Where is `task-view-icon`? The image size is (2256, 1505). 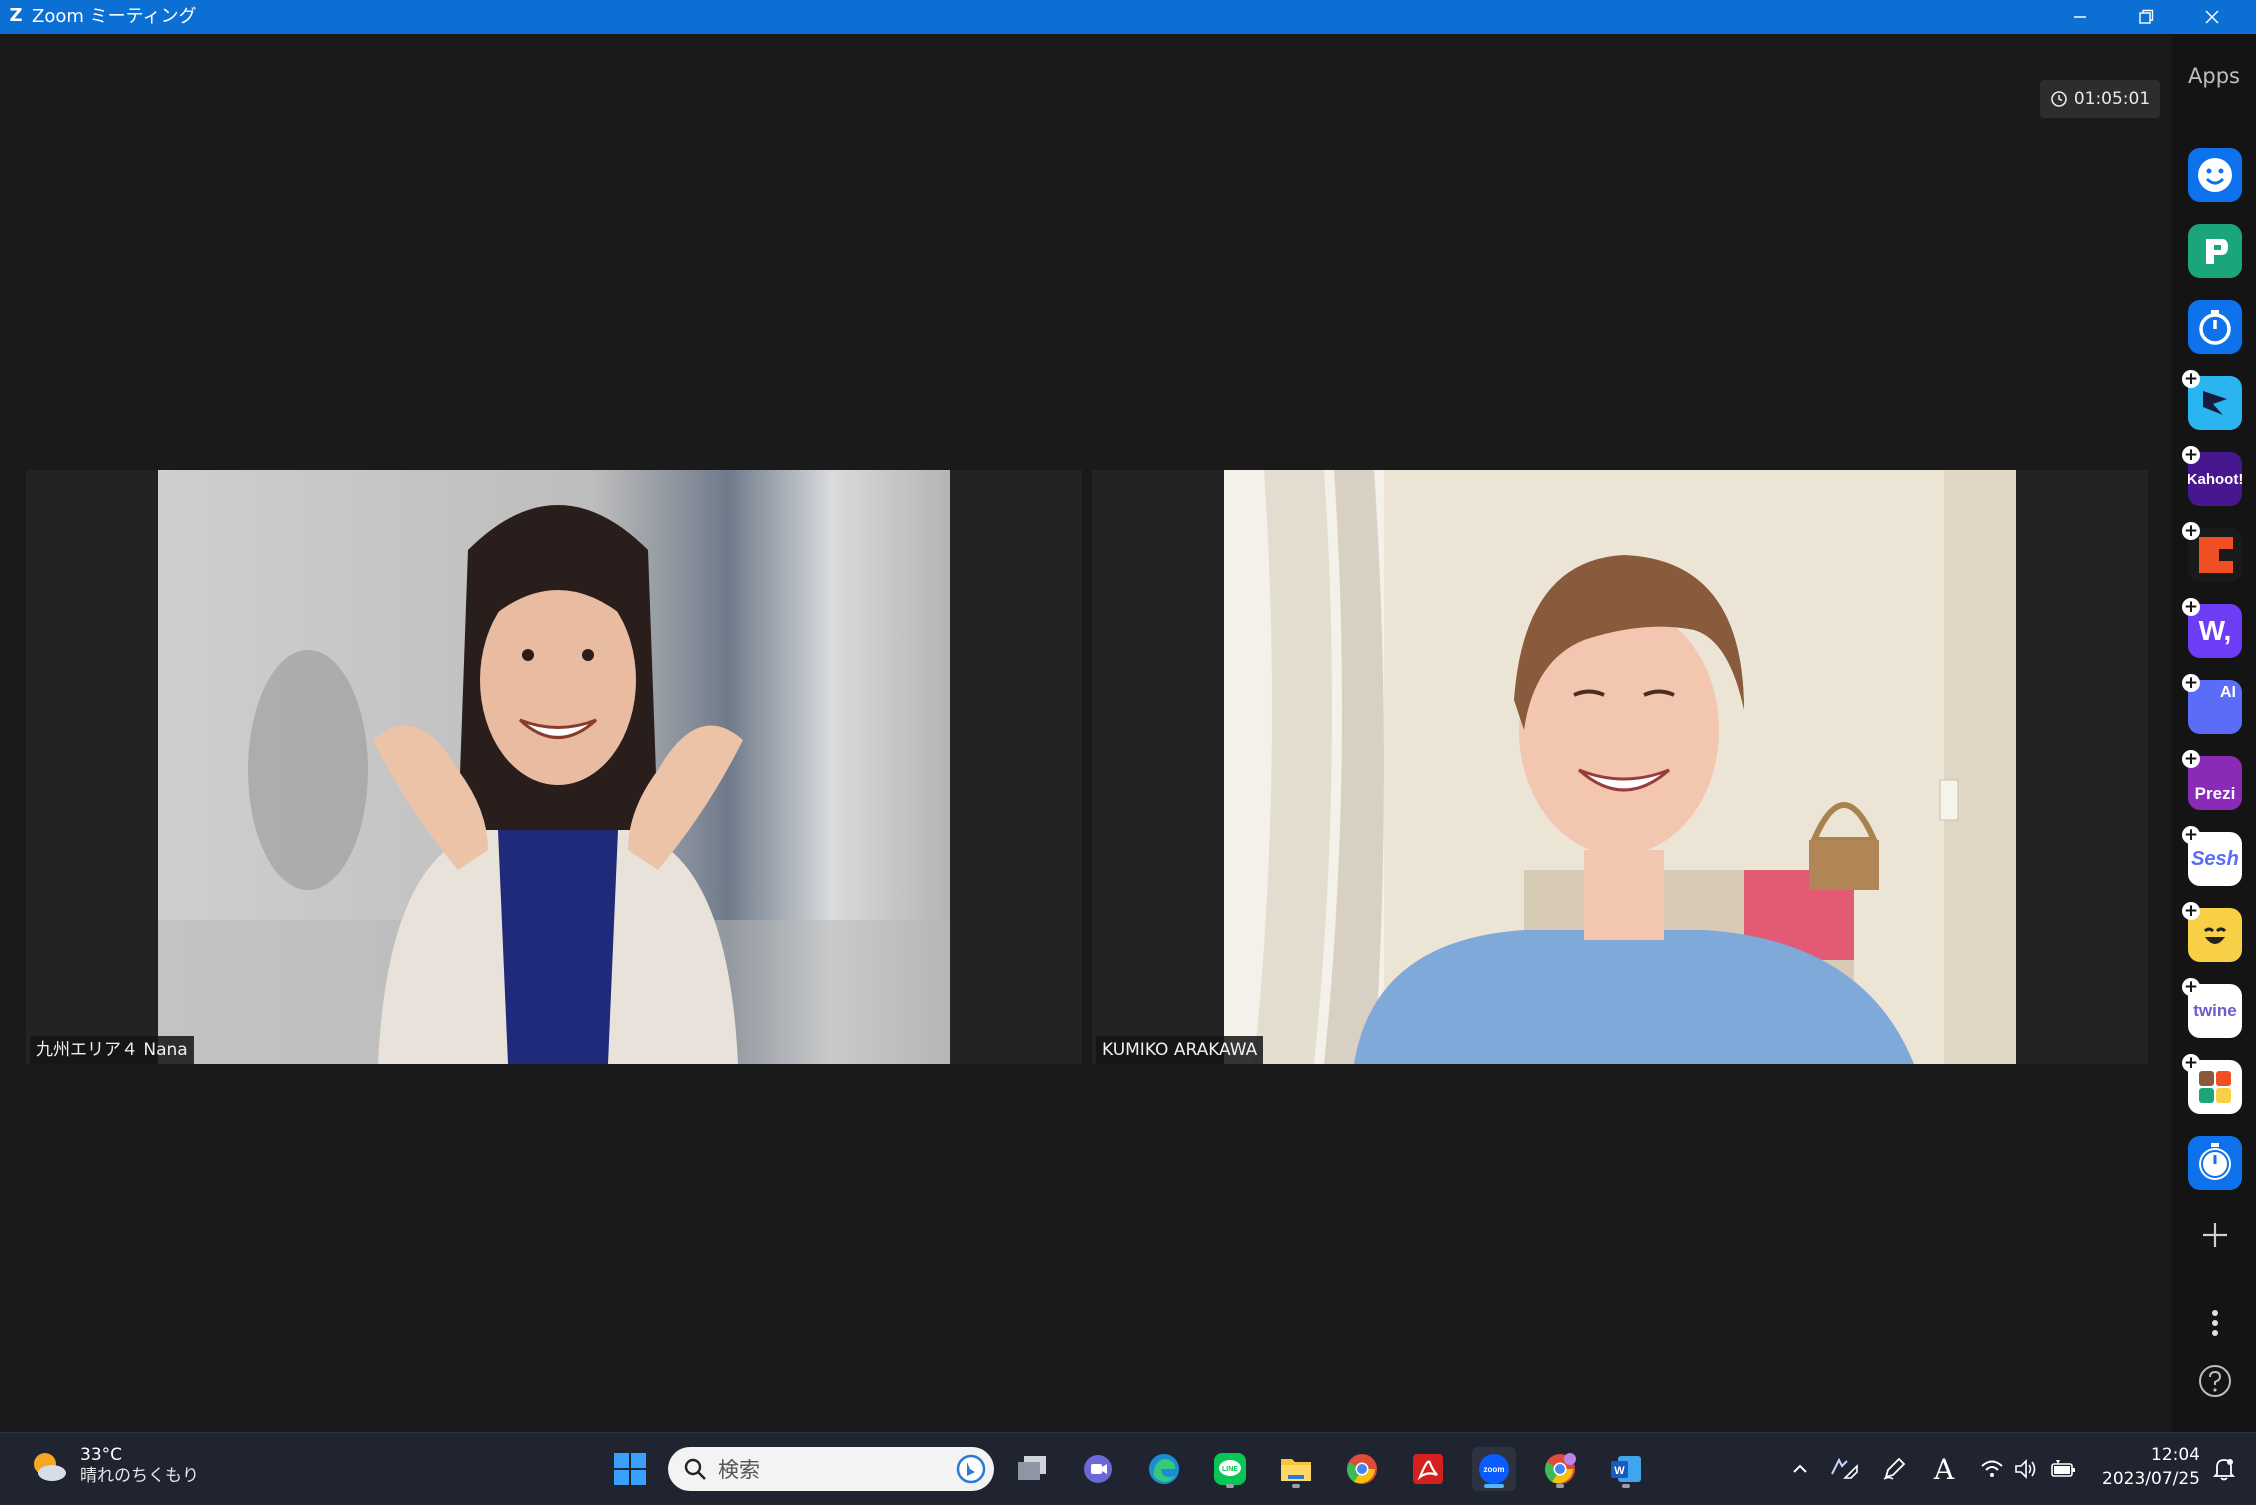
task-view-icon is located at coordinates (1032, 1468).